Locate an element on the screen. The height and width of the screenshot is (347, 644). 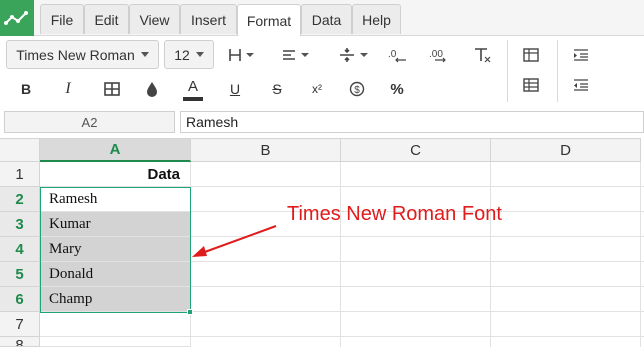
cell-a1: Data is located at coordinates (115, 174).